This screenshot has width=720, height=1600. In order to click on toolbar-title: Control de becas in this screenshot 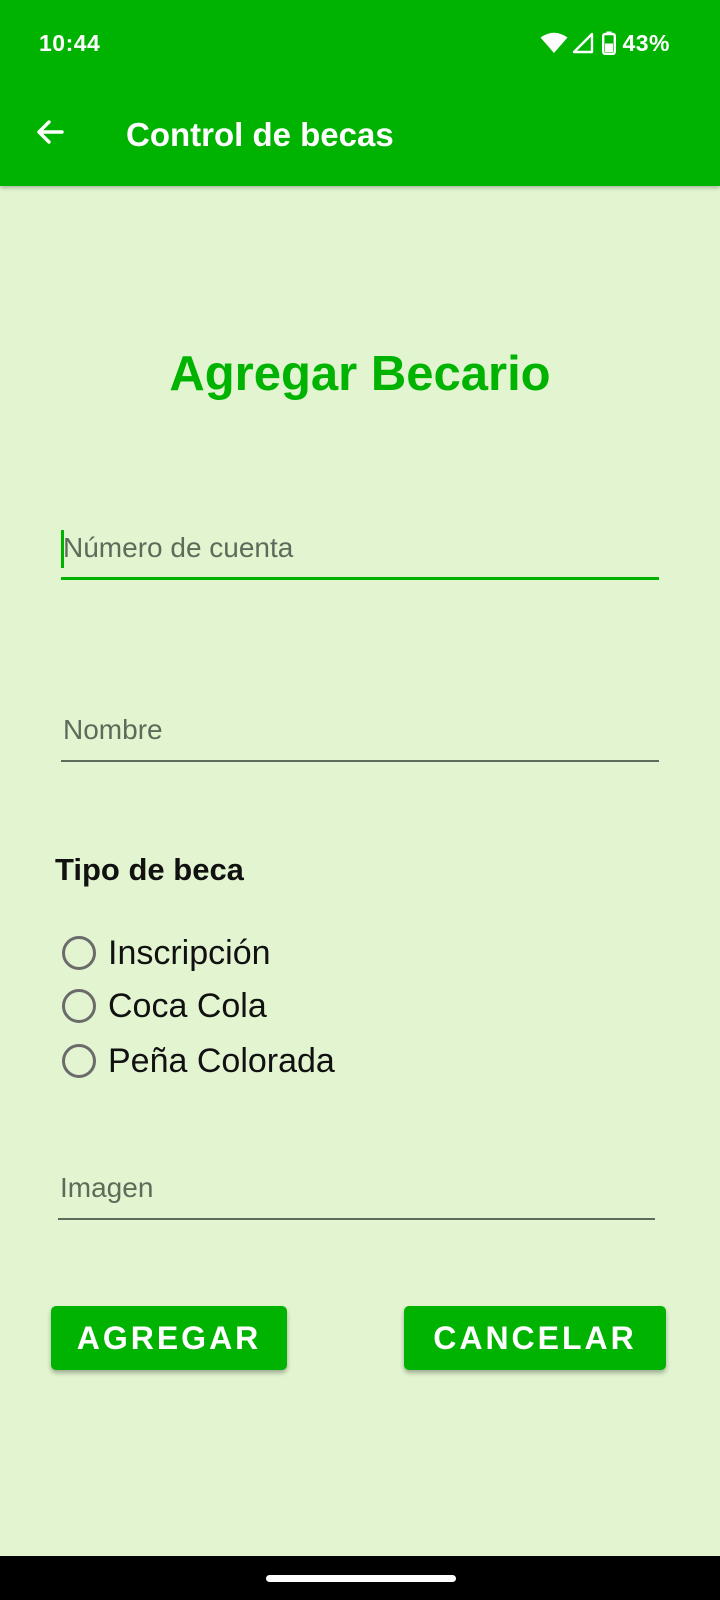, I will do `click(260, 134)`.